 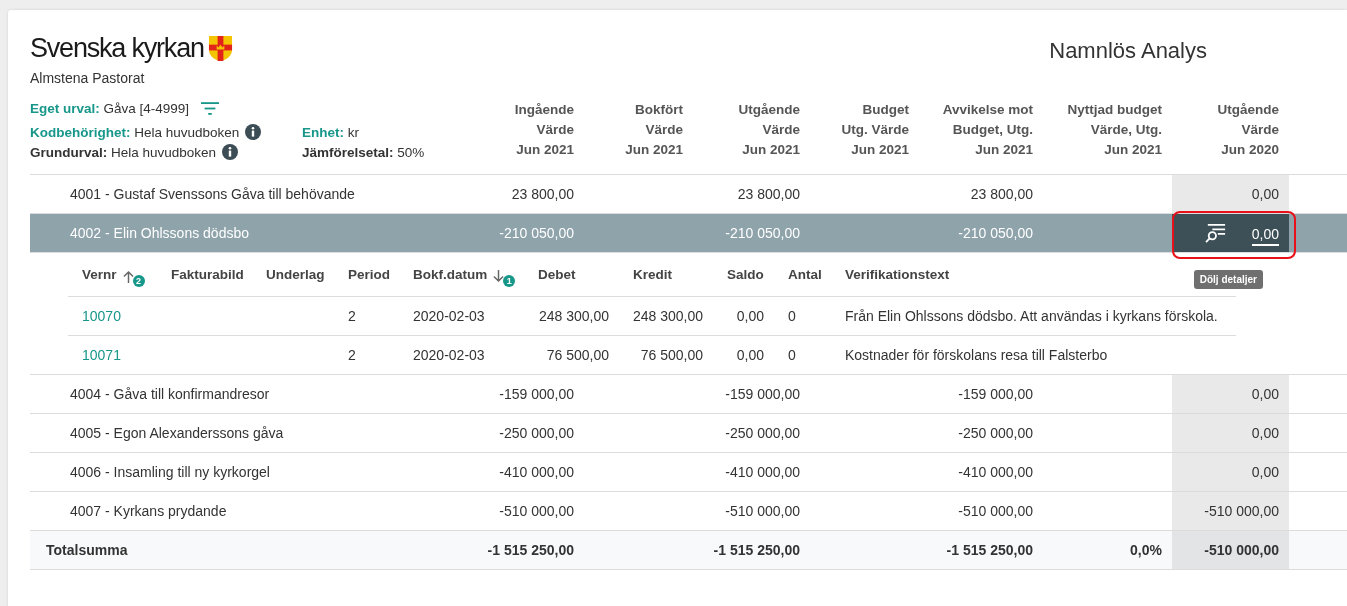 I want to click on column-header: Fakturabild, so click(x=207, y=274).